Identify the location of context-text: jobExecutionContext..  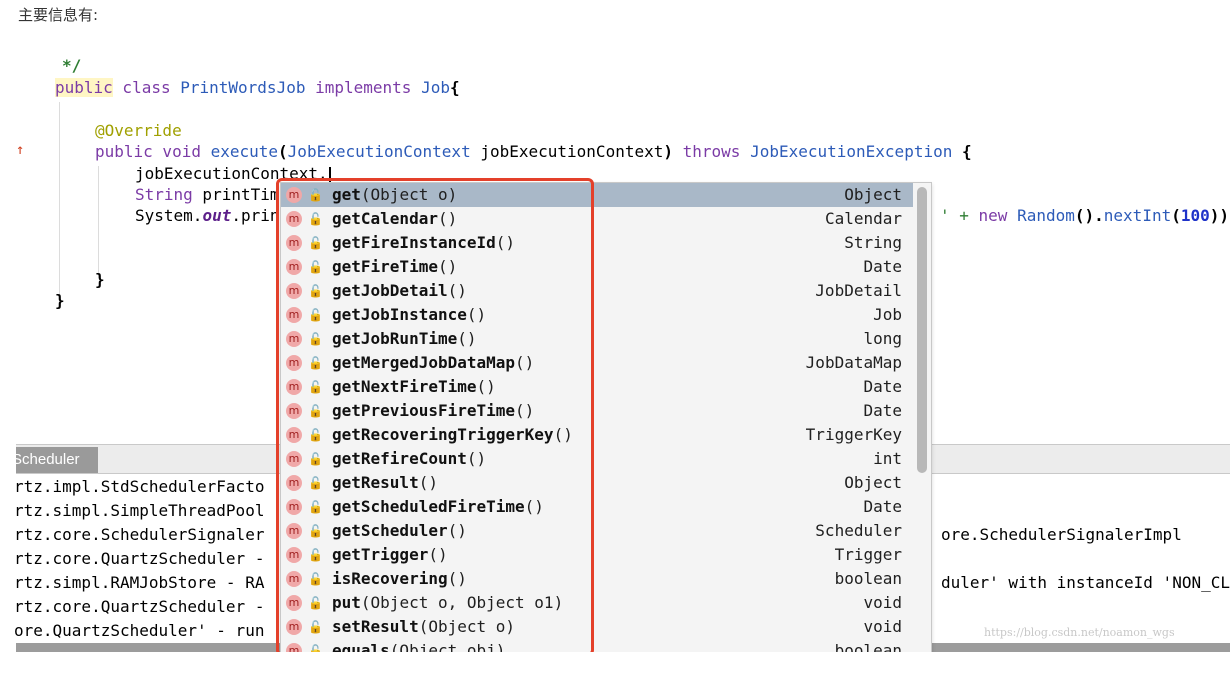
(231, 173).